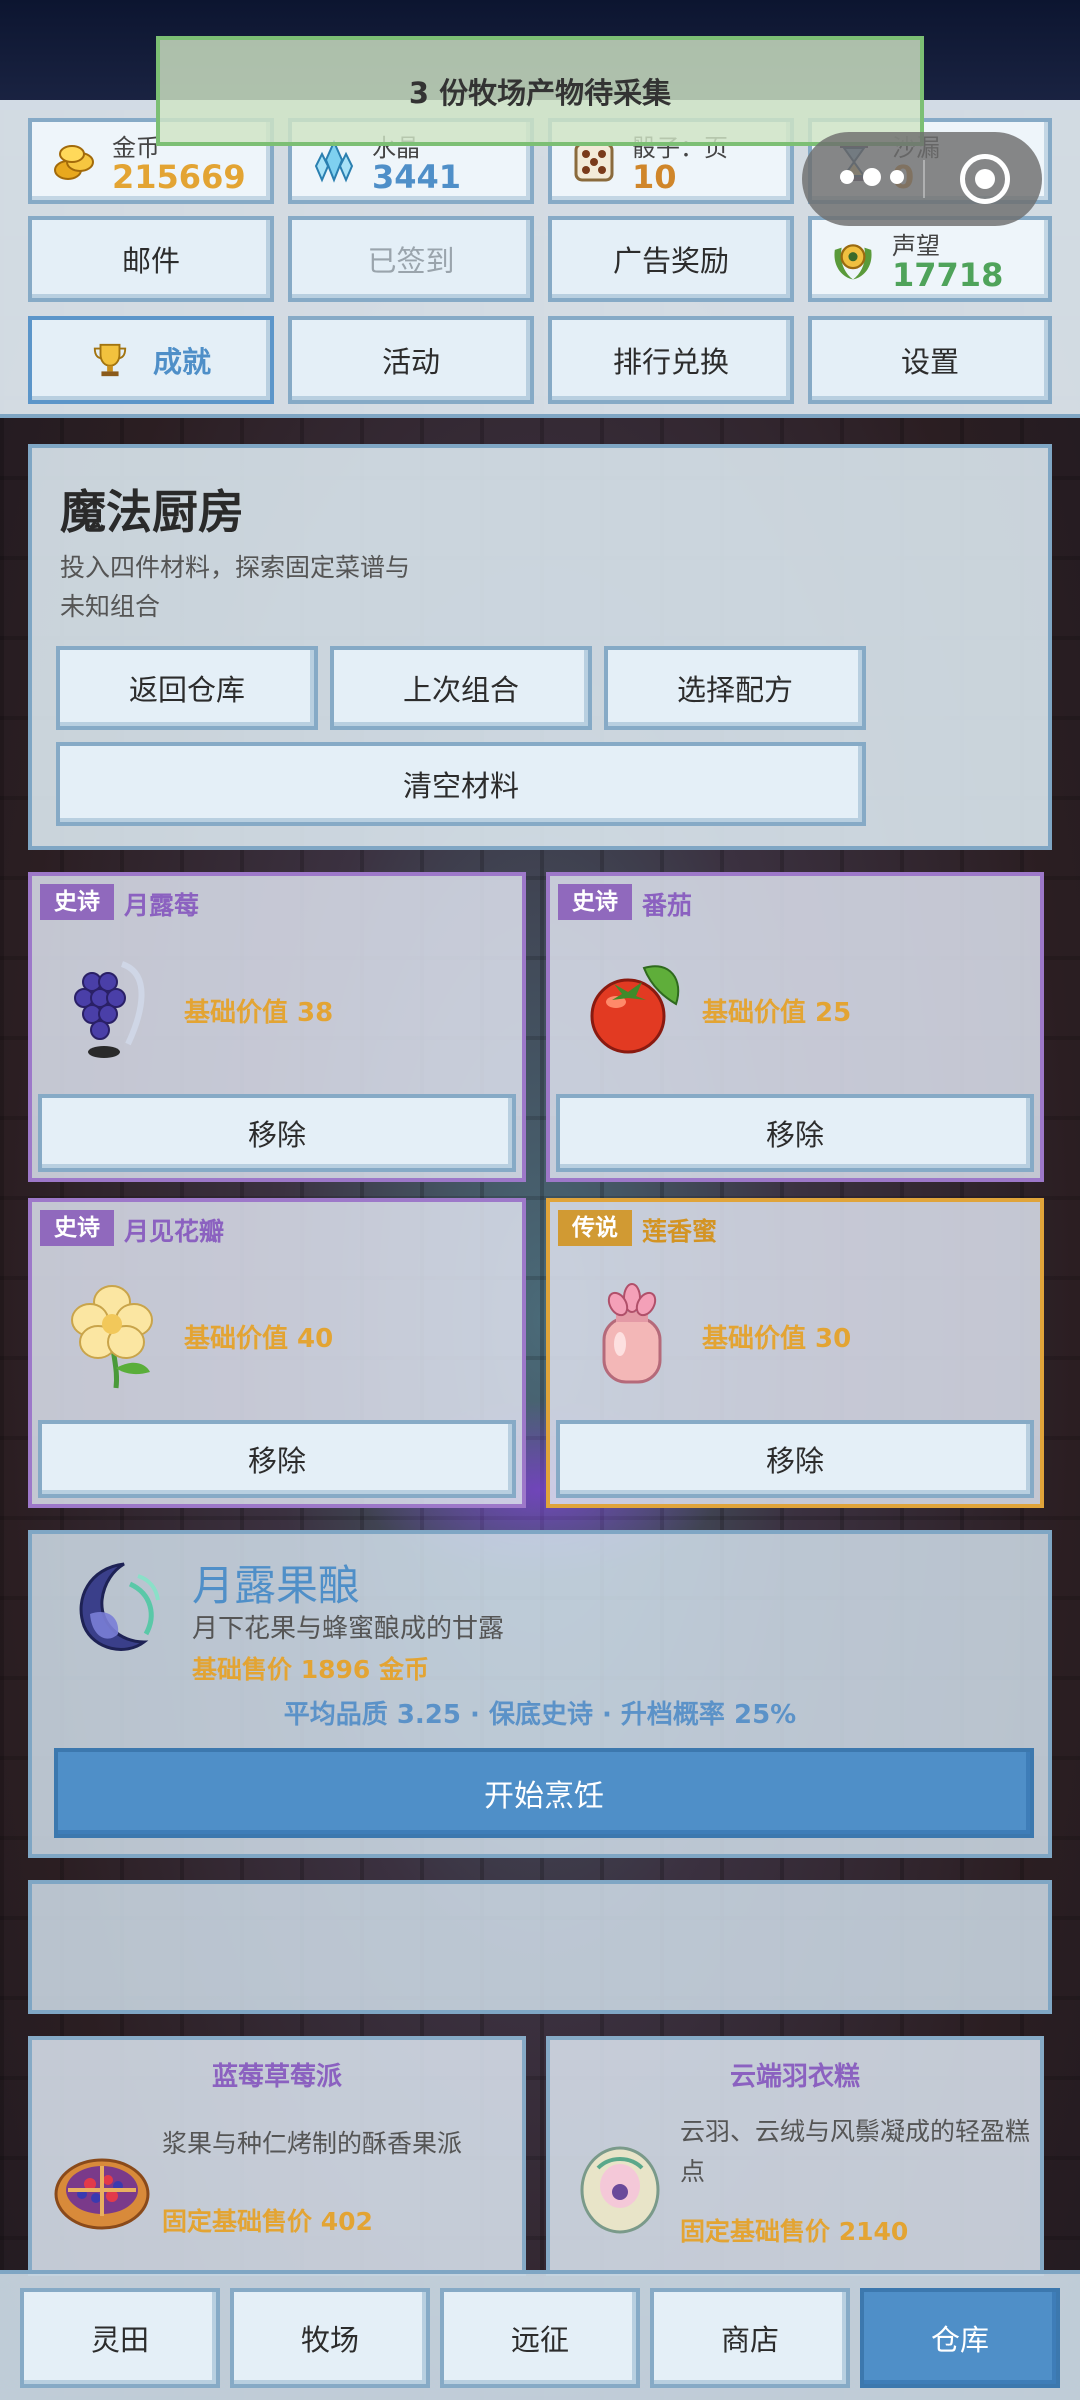  I want to click on trophy-icon, so click(110, 360).